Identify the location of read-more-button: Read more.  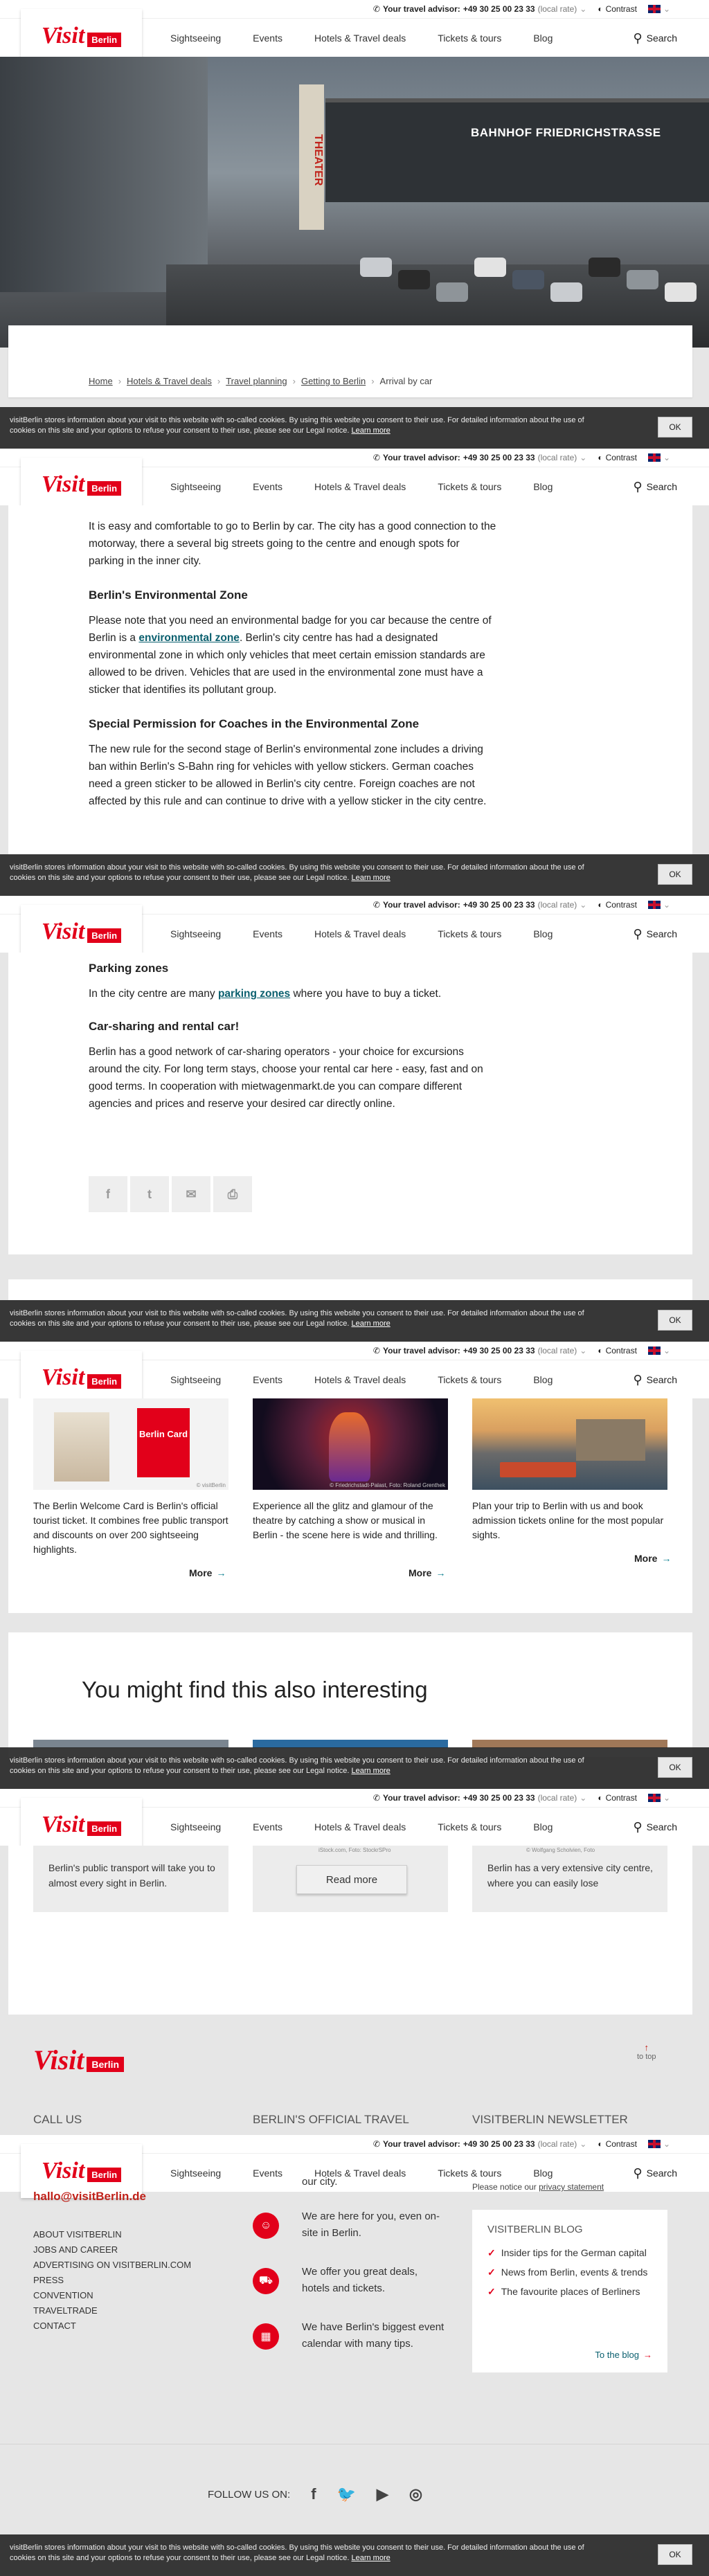
(351, 1880).